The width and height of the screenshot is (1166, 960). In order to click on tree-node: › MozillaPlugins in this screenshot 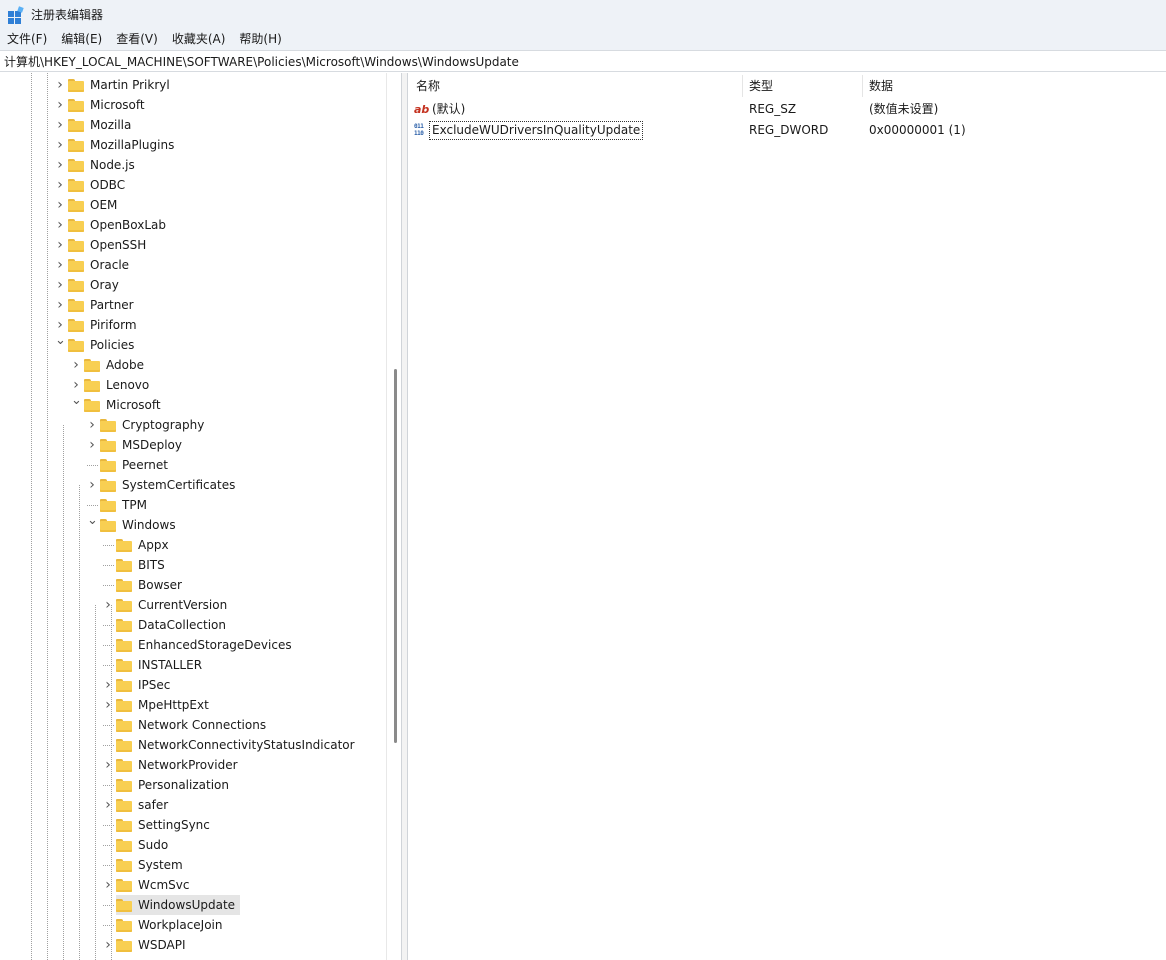, I will do `click(117, 145)`.